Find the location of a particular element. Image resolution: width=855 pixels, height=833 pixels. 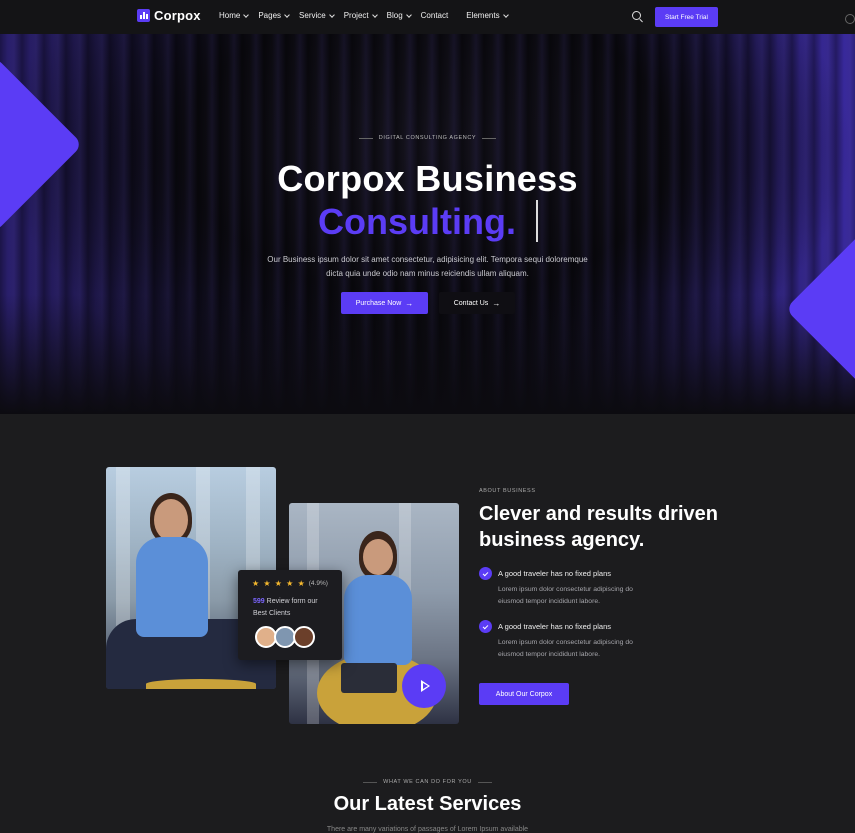

avatar is located at coordinates (304, 637).